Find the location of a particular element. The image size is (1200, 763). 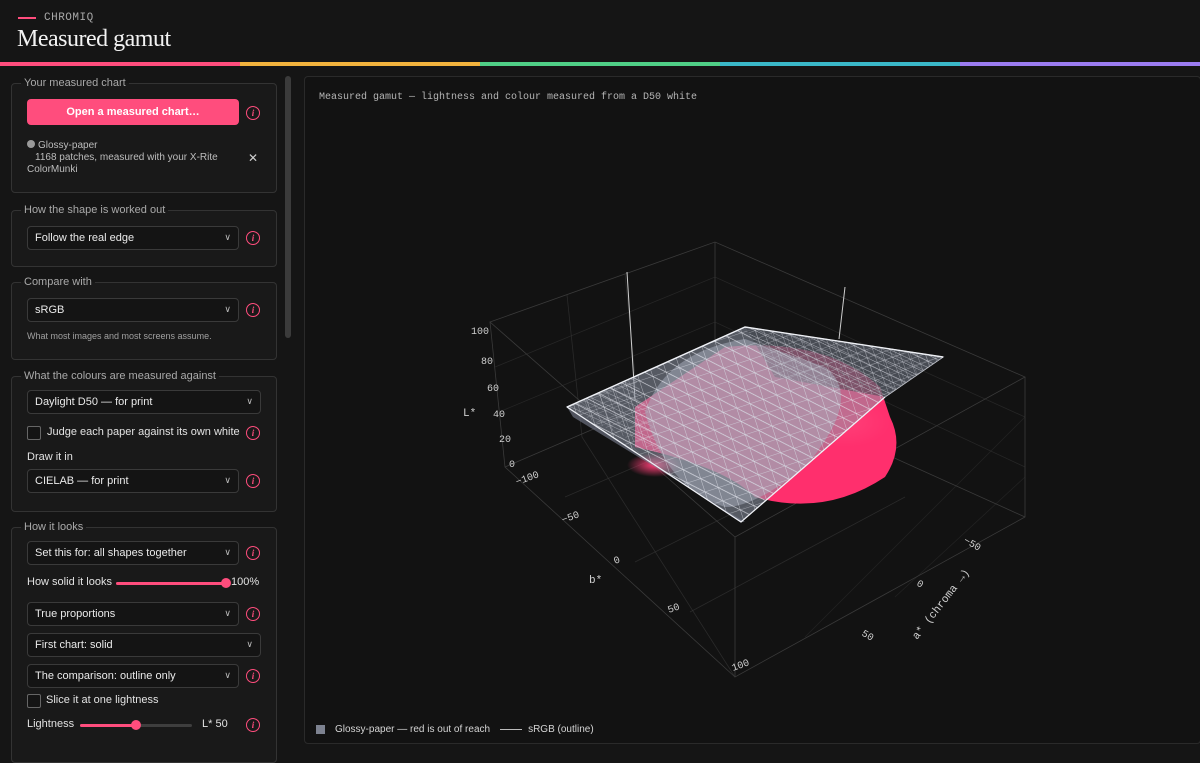

legend-swatch-measured is located at coordinates (320, 729).